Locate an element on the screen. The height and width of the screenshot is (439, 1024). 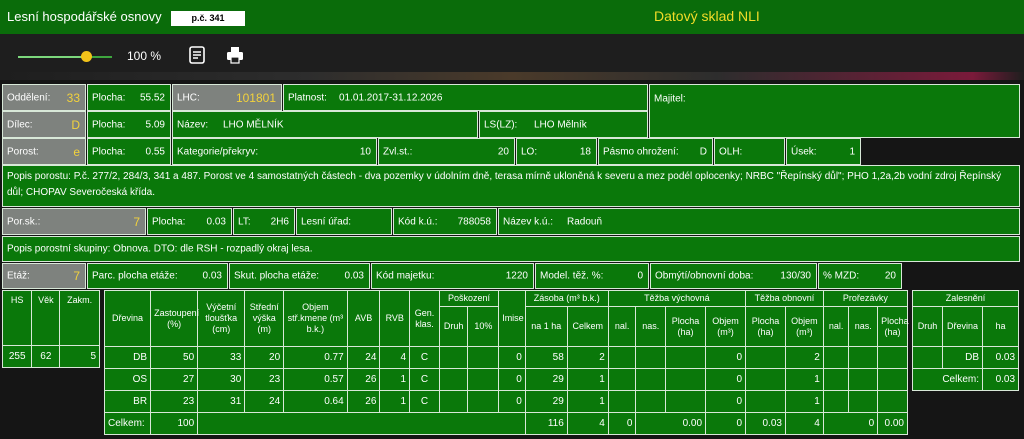
imise-cell: 0 is located at coordinates (512, 357).